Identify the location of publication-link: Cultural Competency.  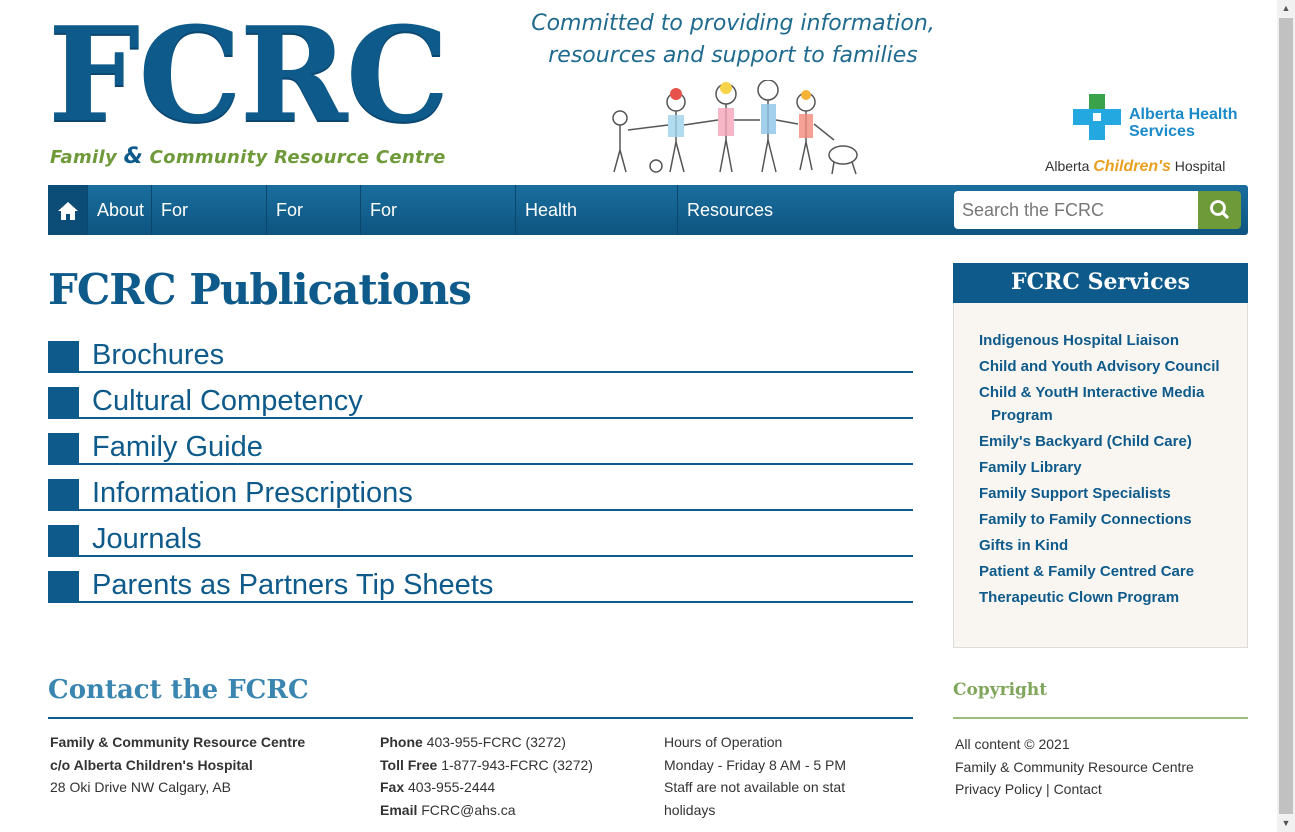
(227, 401).